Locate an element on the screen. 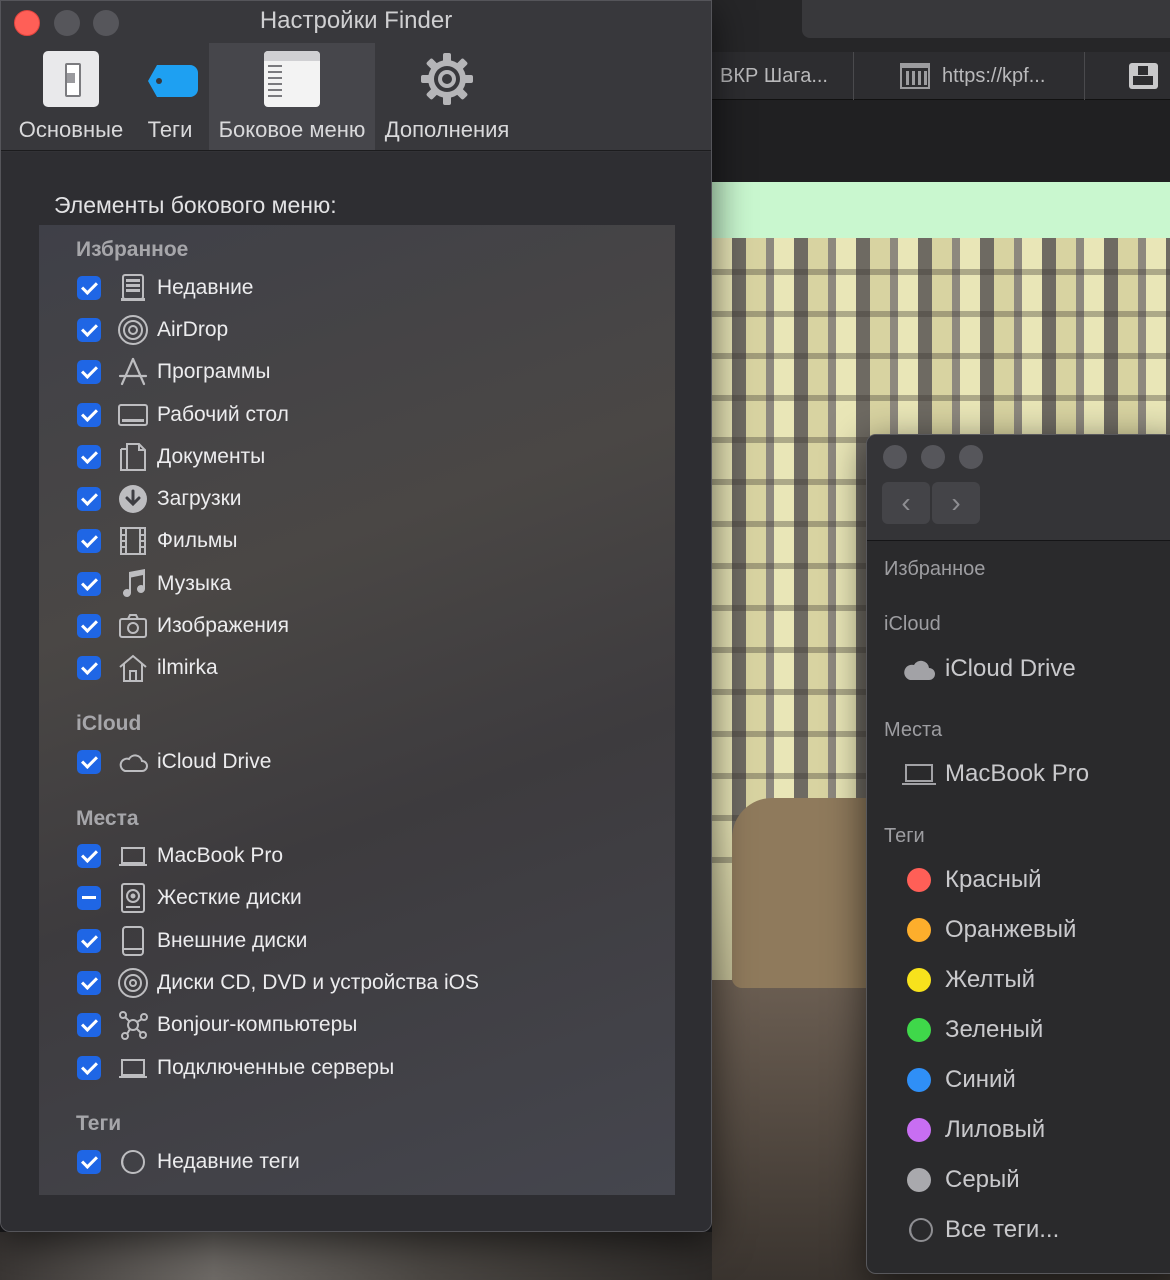 The image size is (1170, 1280). sidebar-option-pictures: Изображения is located at coordinates (183, 626).